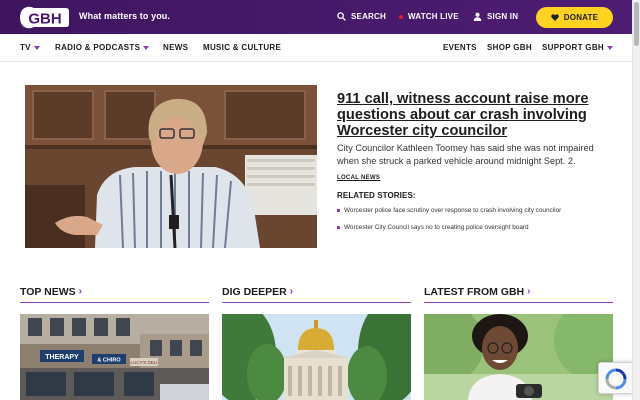 The image size is (640, 400). I want to click on sign-in-label: SIGN IN, so click(503, 16).